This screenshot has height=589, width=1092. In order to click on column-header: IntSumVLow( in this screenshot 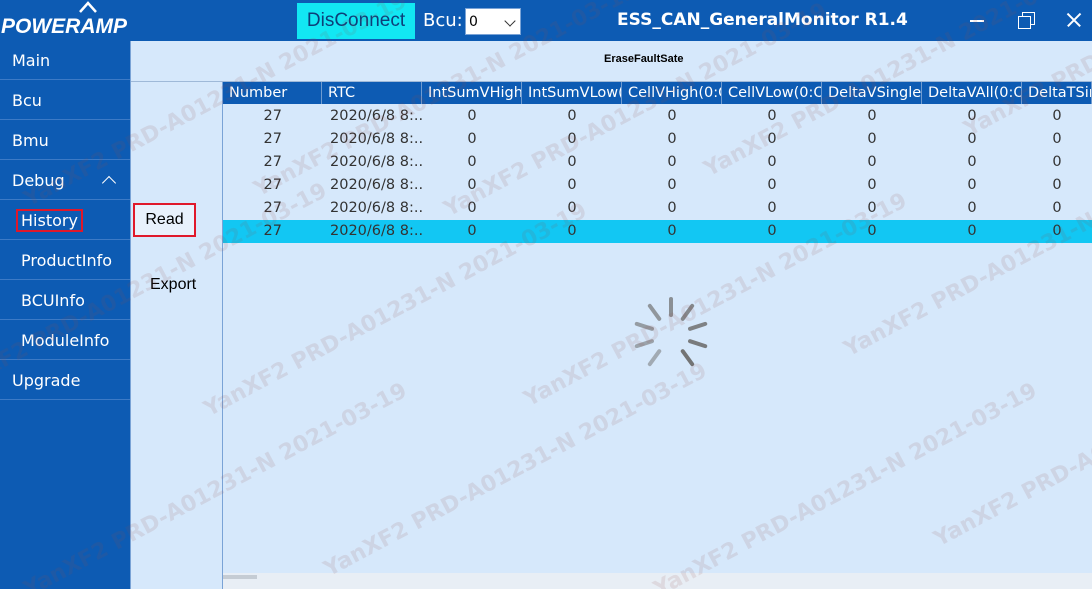, I will do `click(572, 93)`.